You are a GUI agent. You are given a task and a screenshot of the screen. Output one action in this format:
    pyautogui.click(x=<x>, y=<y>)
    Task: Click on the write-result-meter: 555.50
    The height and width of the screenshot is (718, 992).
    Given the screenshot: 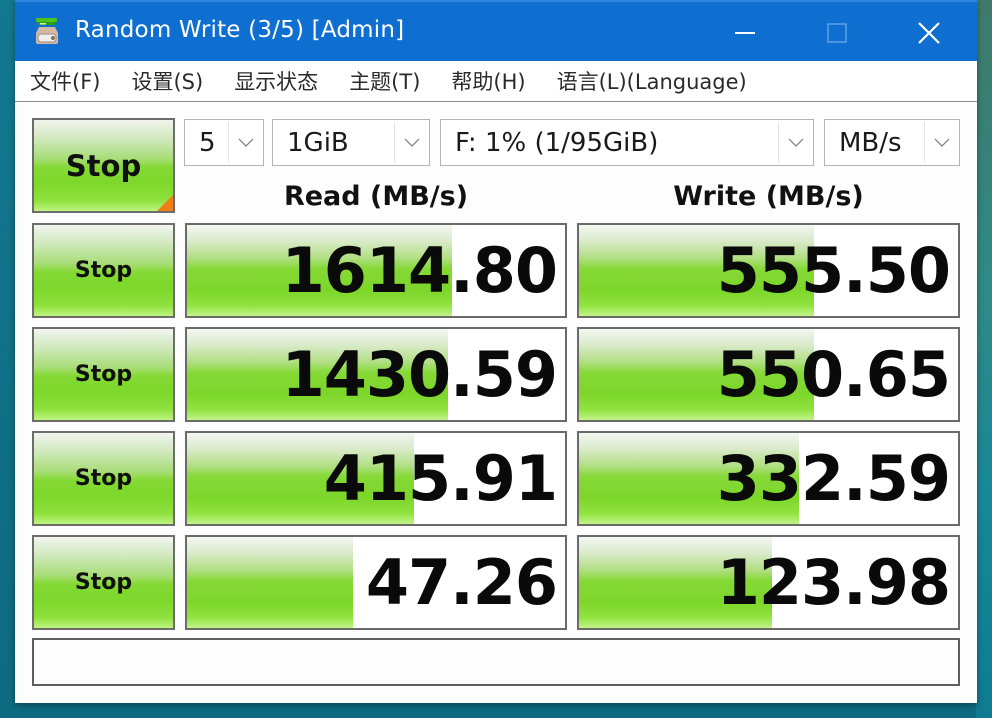 What is the action you would take?
    pyautogui.click(x=768, y=270)
    